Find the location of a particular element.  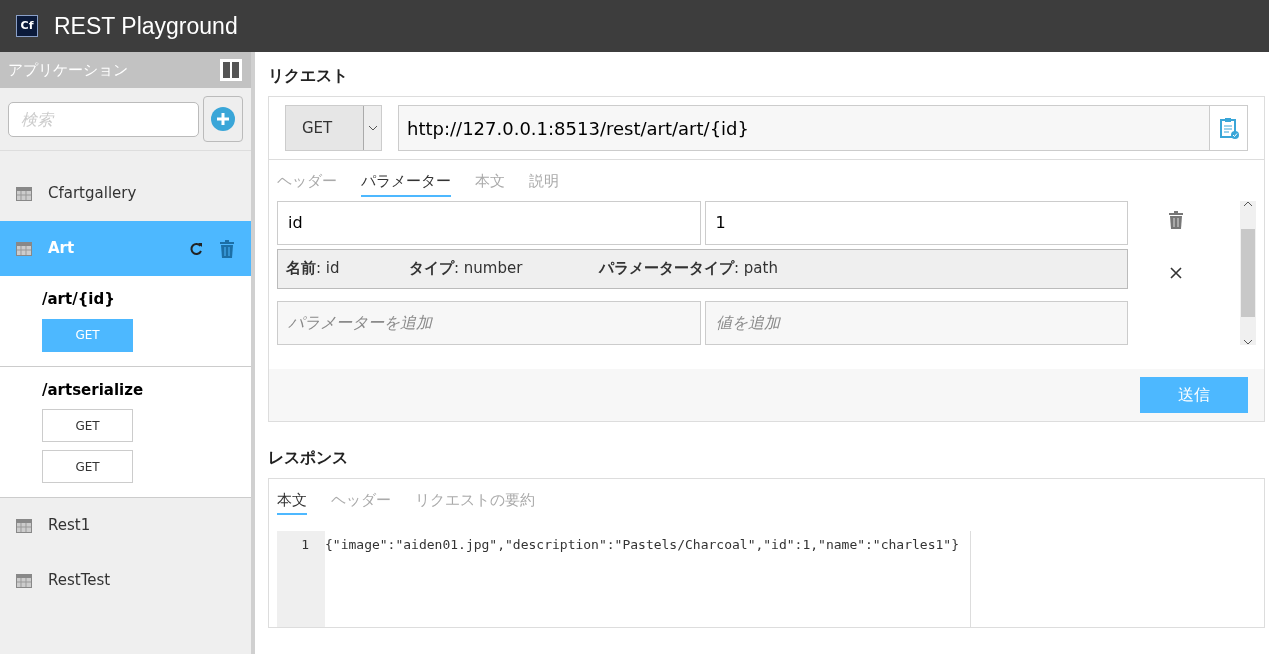

caret-icon is located at coordinates (372, 128).